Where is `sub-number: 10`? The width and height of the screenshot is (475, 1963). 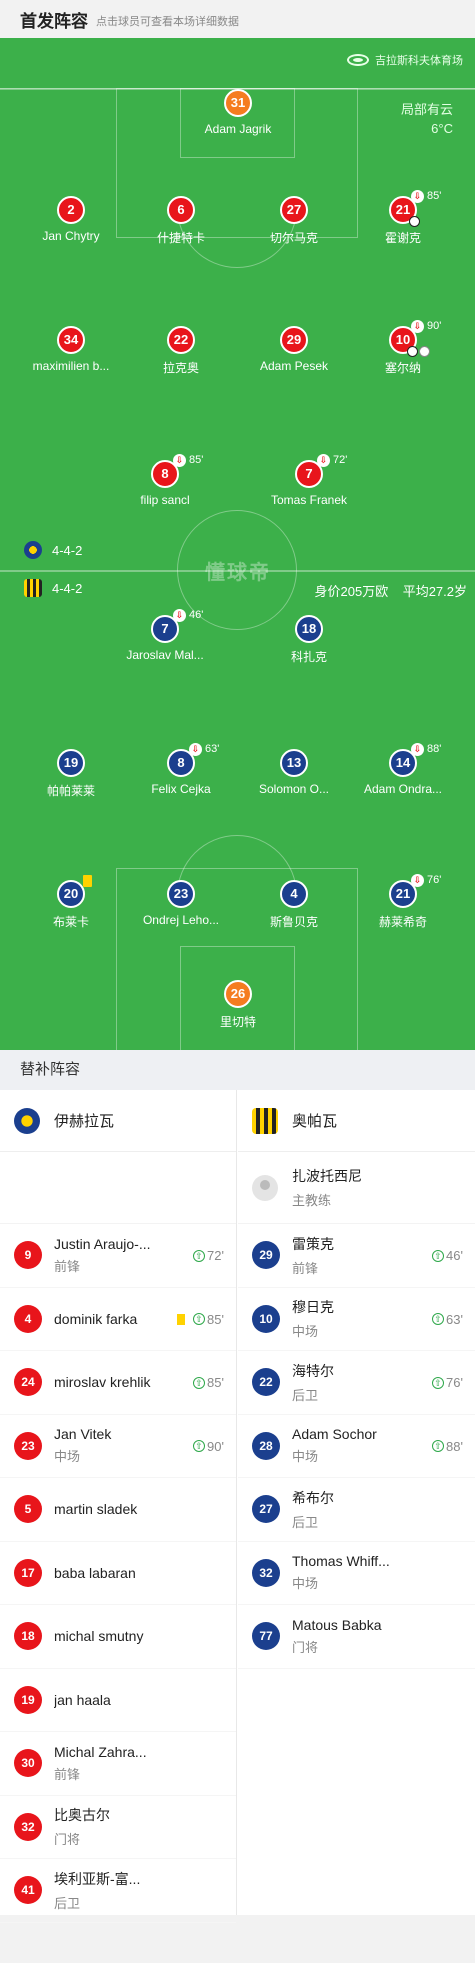
sub-number: 10 is located at coordinates (266, 1318).